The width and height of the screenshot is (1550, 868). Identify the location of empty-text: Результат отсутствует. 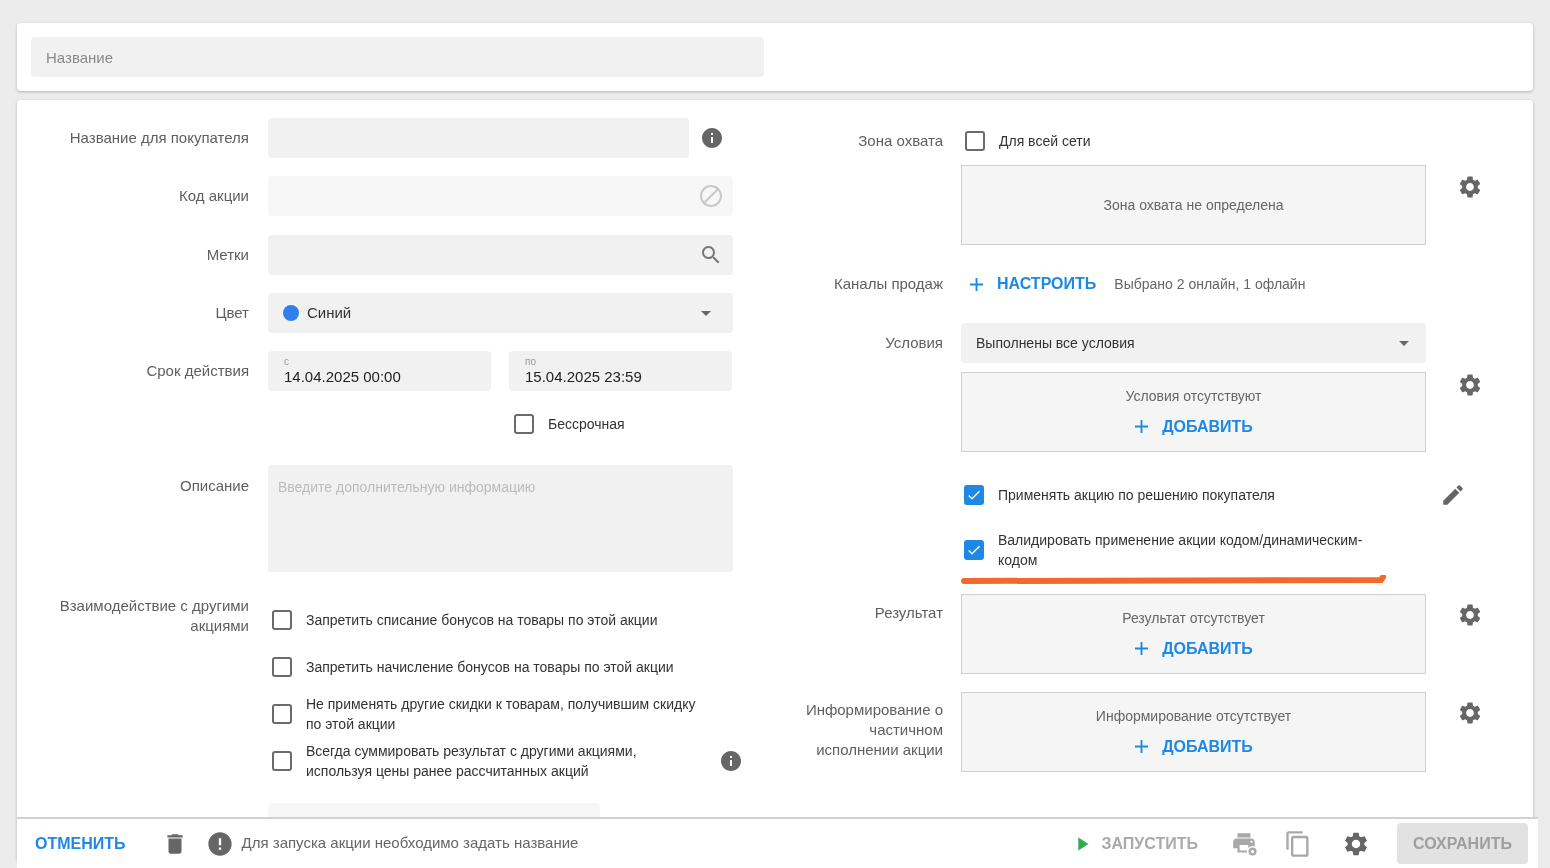
(1193, 618).